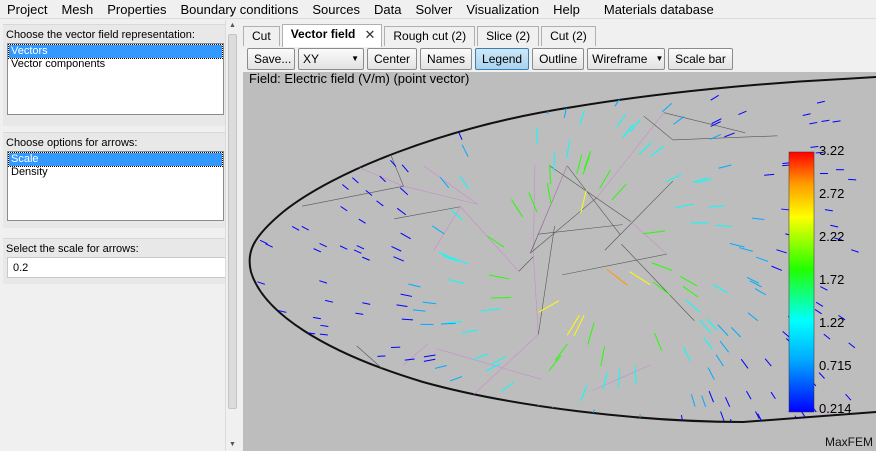  What do you see at coordinates (369, 34) in the screenshot?
I see `close-icon: ✕` at bounding box center [369, 34].